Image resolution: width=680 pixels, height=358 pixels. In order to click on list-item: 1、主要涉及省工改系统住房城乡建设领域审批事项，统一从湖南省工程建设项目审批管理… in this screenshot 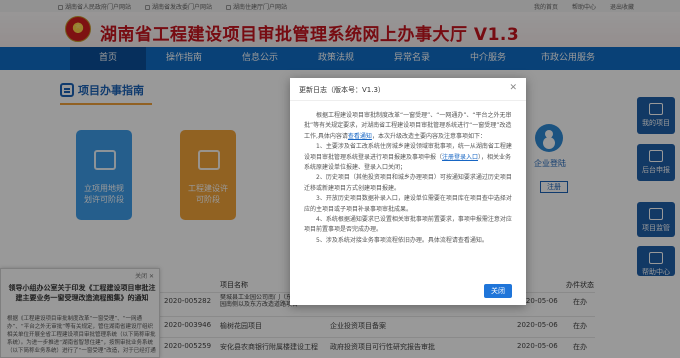, I will do `click(408, 157)`.